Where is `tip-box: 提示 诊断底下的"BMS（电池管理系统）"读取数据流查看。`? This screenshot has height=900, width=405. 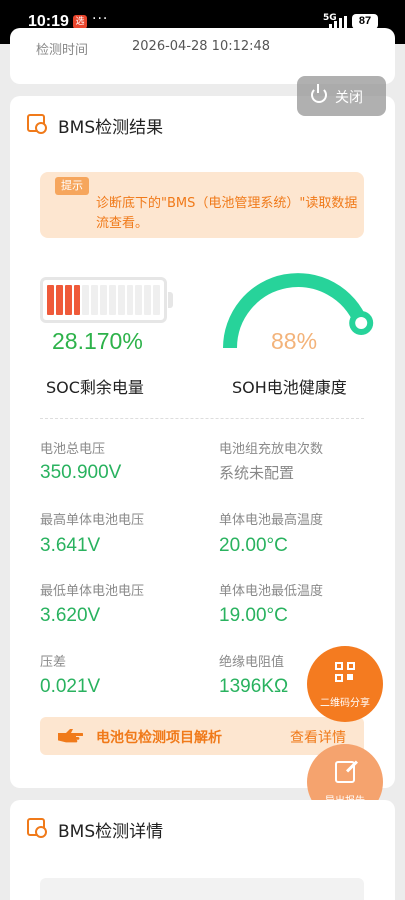
tip-box: 提示 诊断底下的"BMS（电池管理系统）"读取数据流查看。 is located at coordinates (202, 205).